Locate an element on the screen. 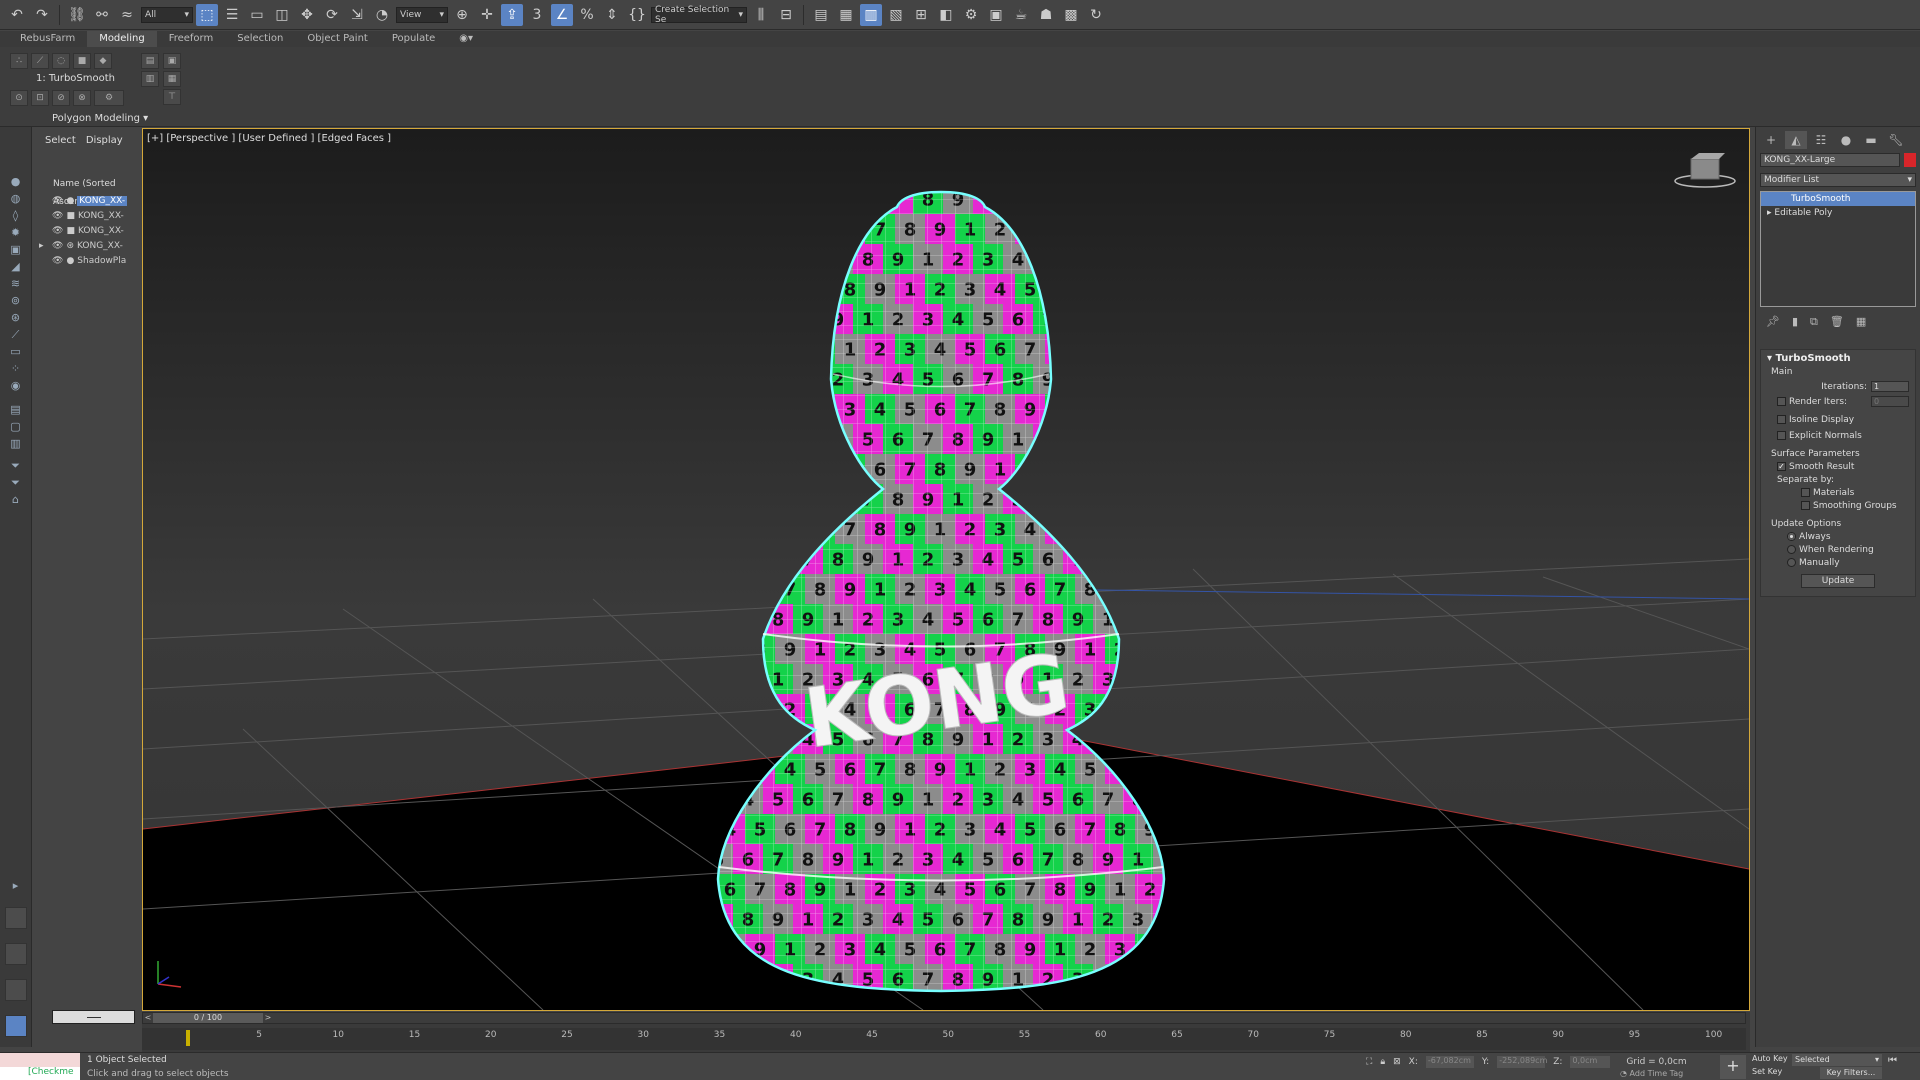  render-farm-icon: ▩ is located at coordinates (1071, 15).